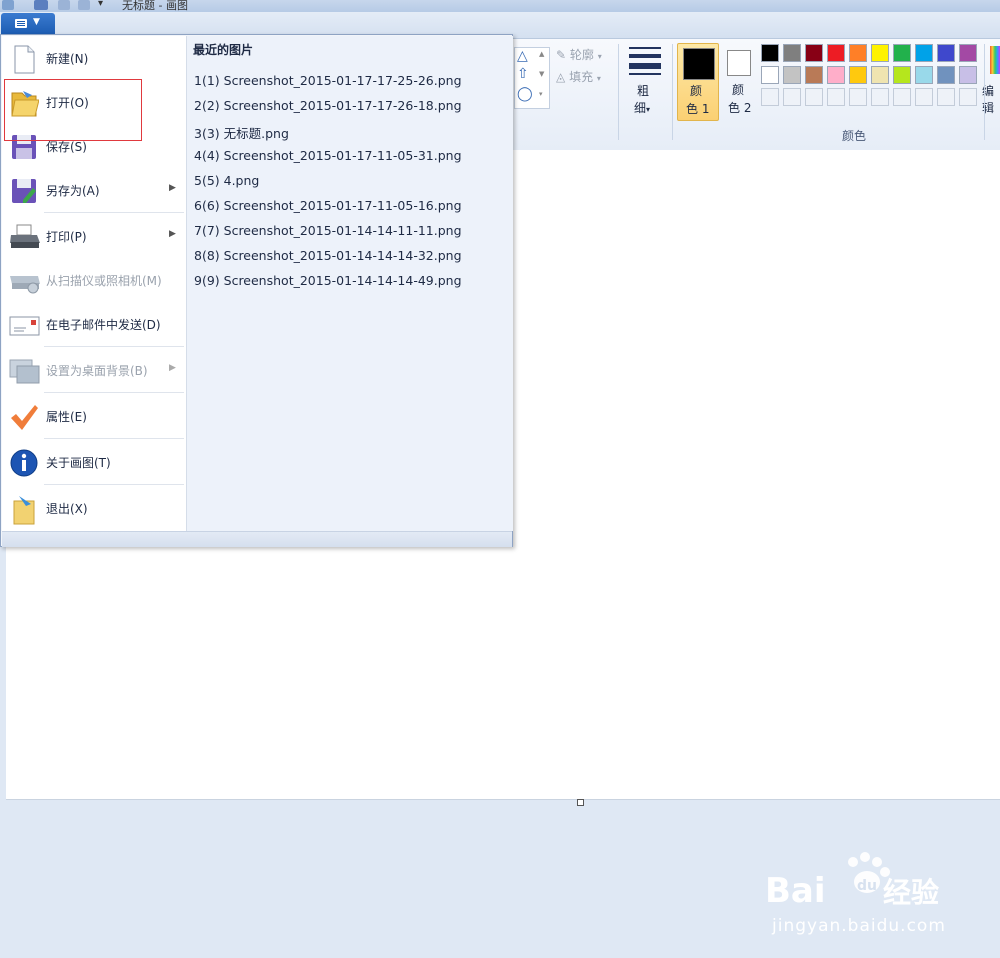  Describe the element at coordinates (598, 78) in the screenshot. I see `chevron-down-icon: ▾` at that location.